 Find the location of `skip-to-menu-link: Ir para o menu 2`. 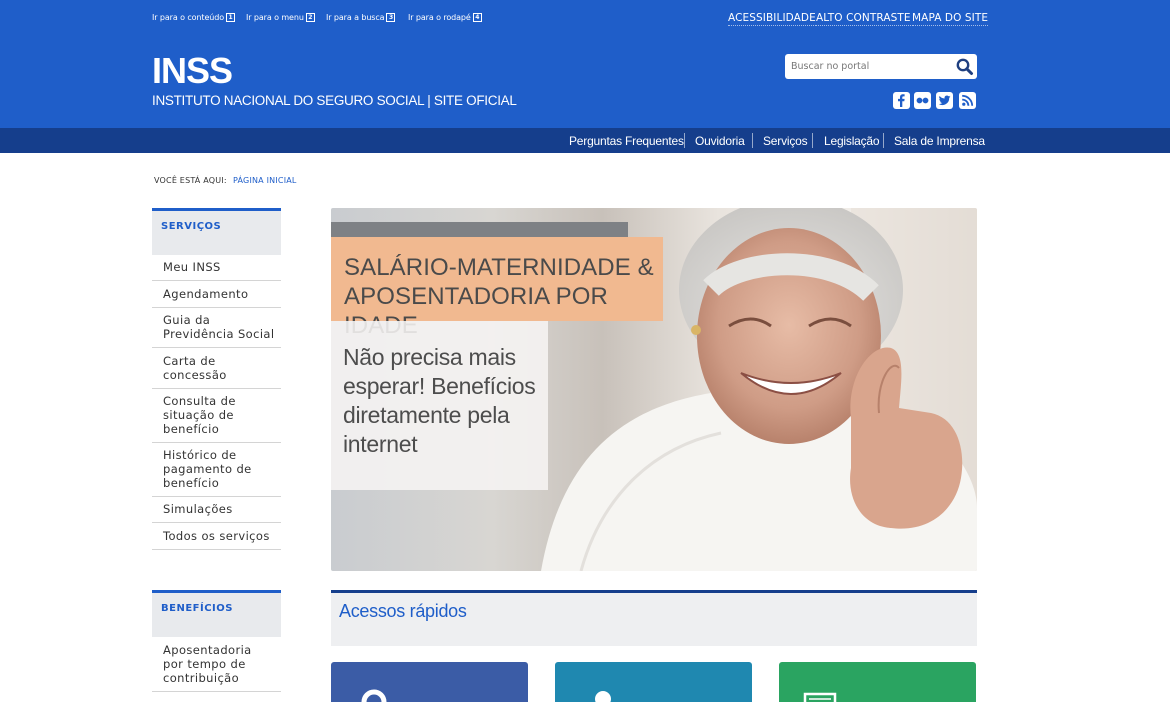

skip-to-menu-link: Ir para o menu 2 is located at coordinates (280, 17).